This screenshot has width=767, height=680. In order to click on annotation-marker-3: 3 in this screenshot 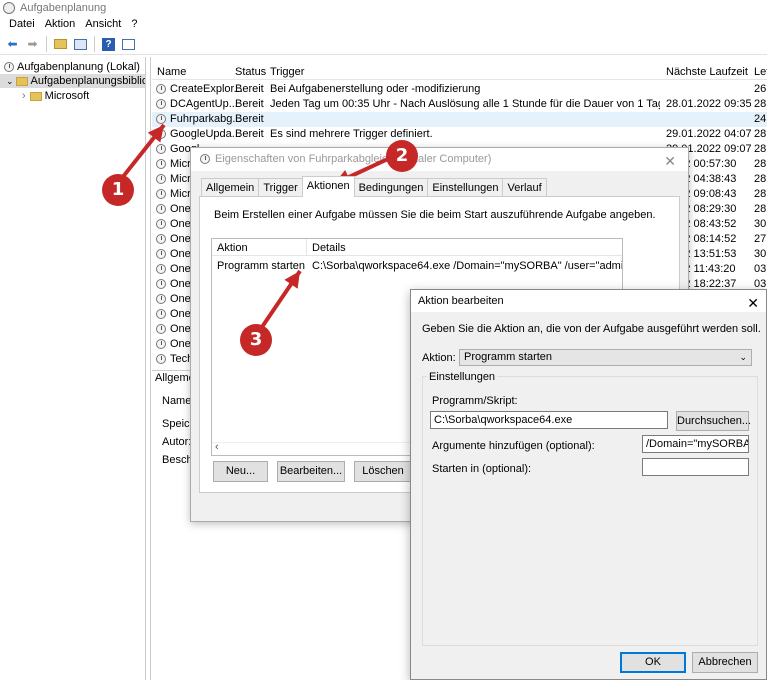, I will do `click(256, 340)`.